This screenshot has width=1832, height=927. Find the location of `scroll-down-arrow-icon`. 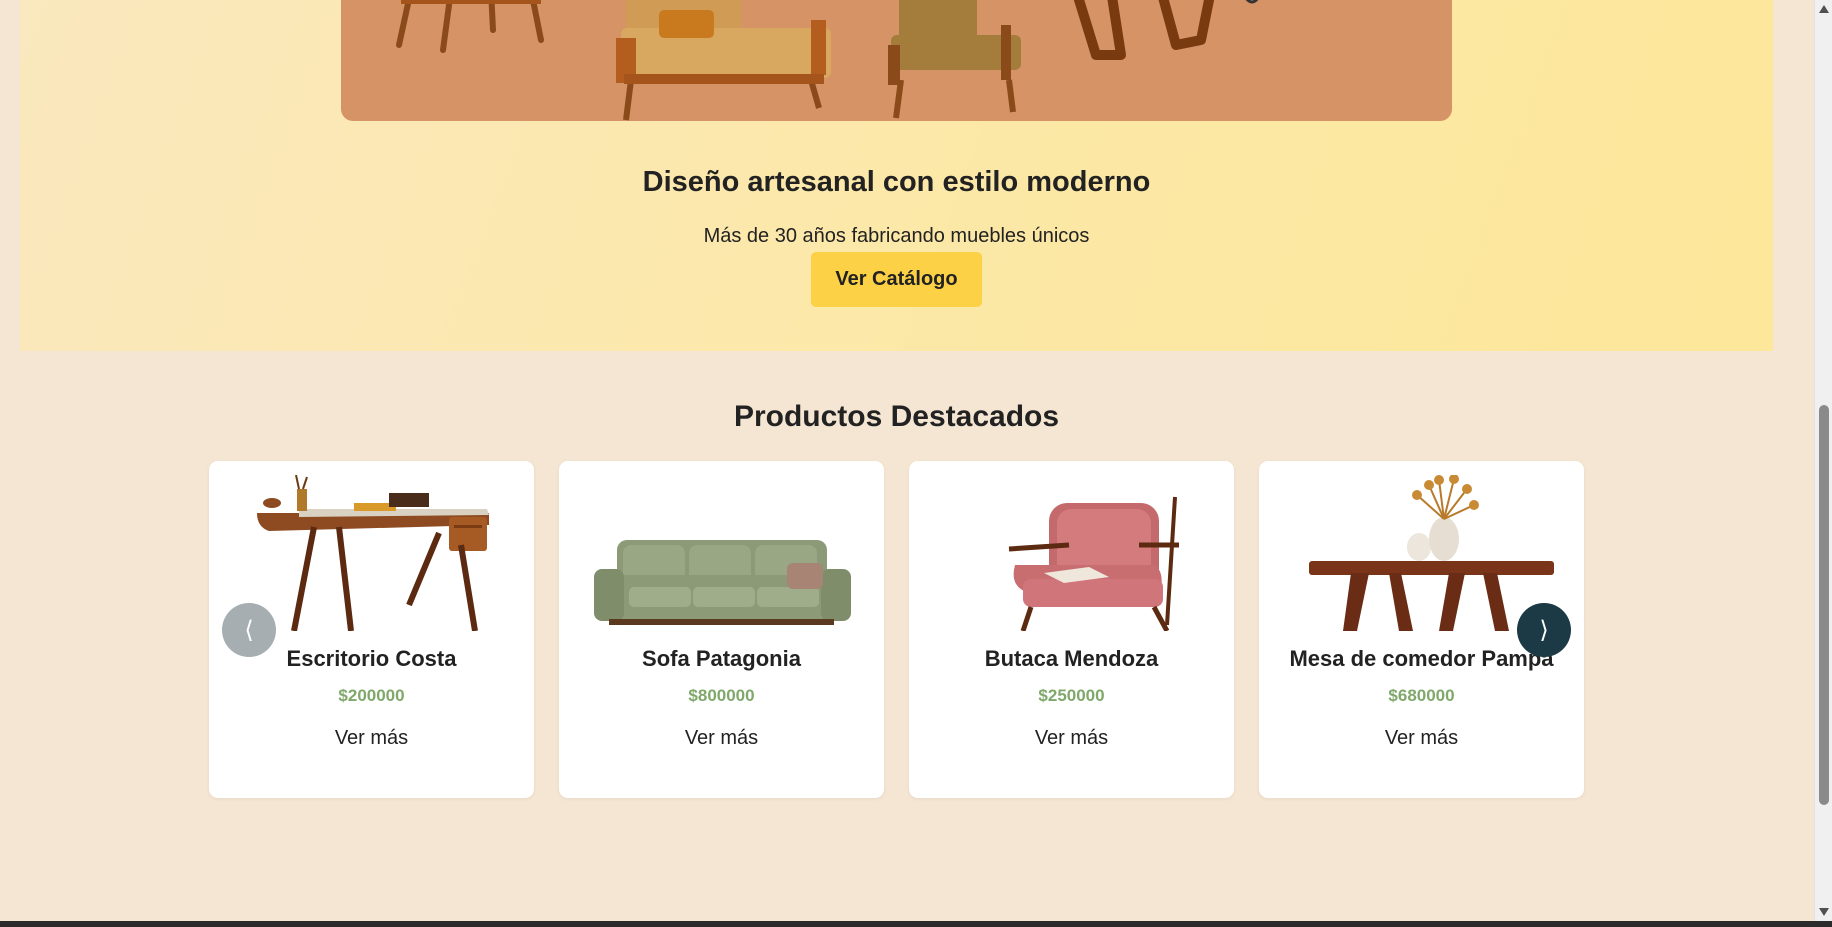

scroll-down-arrow-icon is located at coordinates (1823, 912).